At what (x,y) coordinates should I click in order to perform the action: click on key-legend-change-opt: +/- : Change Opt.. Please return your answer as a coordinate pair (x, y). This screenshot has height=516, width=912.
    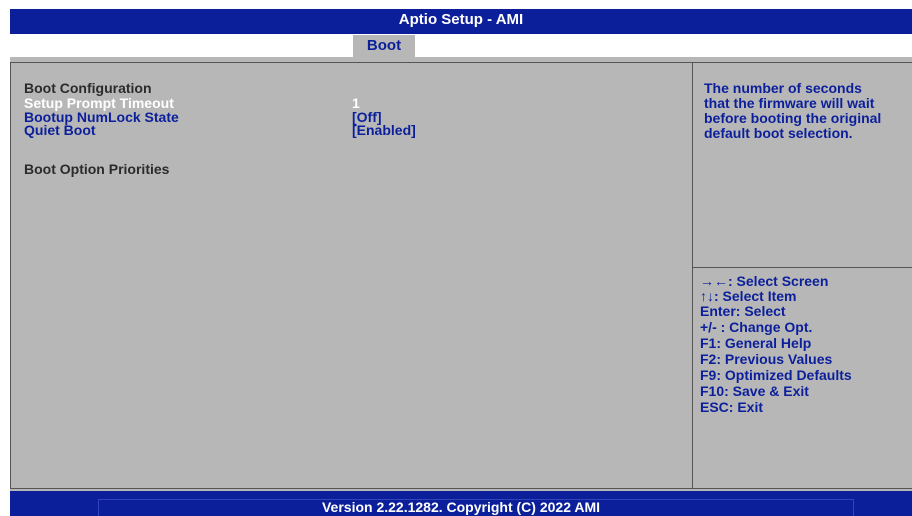
    Looking at the image, I should click on (756, 327).